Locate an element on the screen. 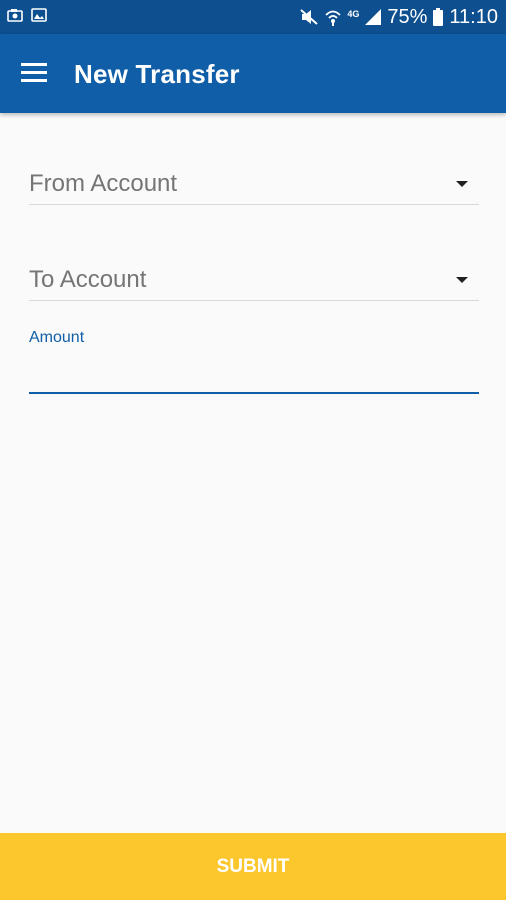  to-account-dropdown: To Account is located at coordinates (254, 275).